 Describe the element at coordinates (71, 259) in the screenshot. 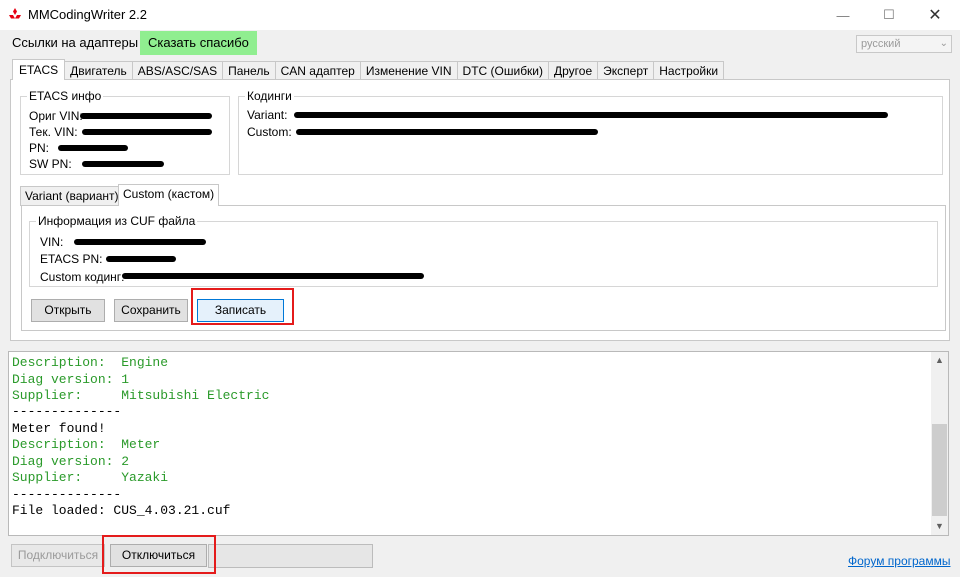

I see `cuf-etacs-pn-label: ETACS PN:` at that location.